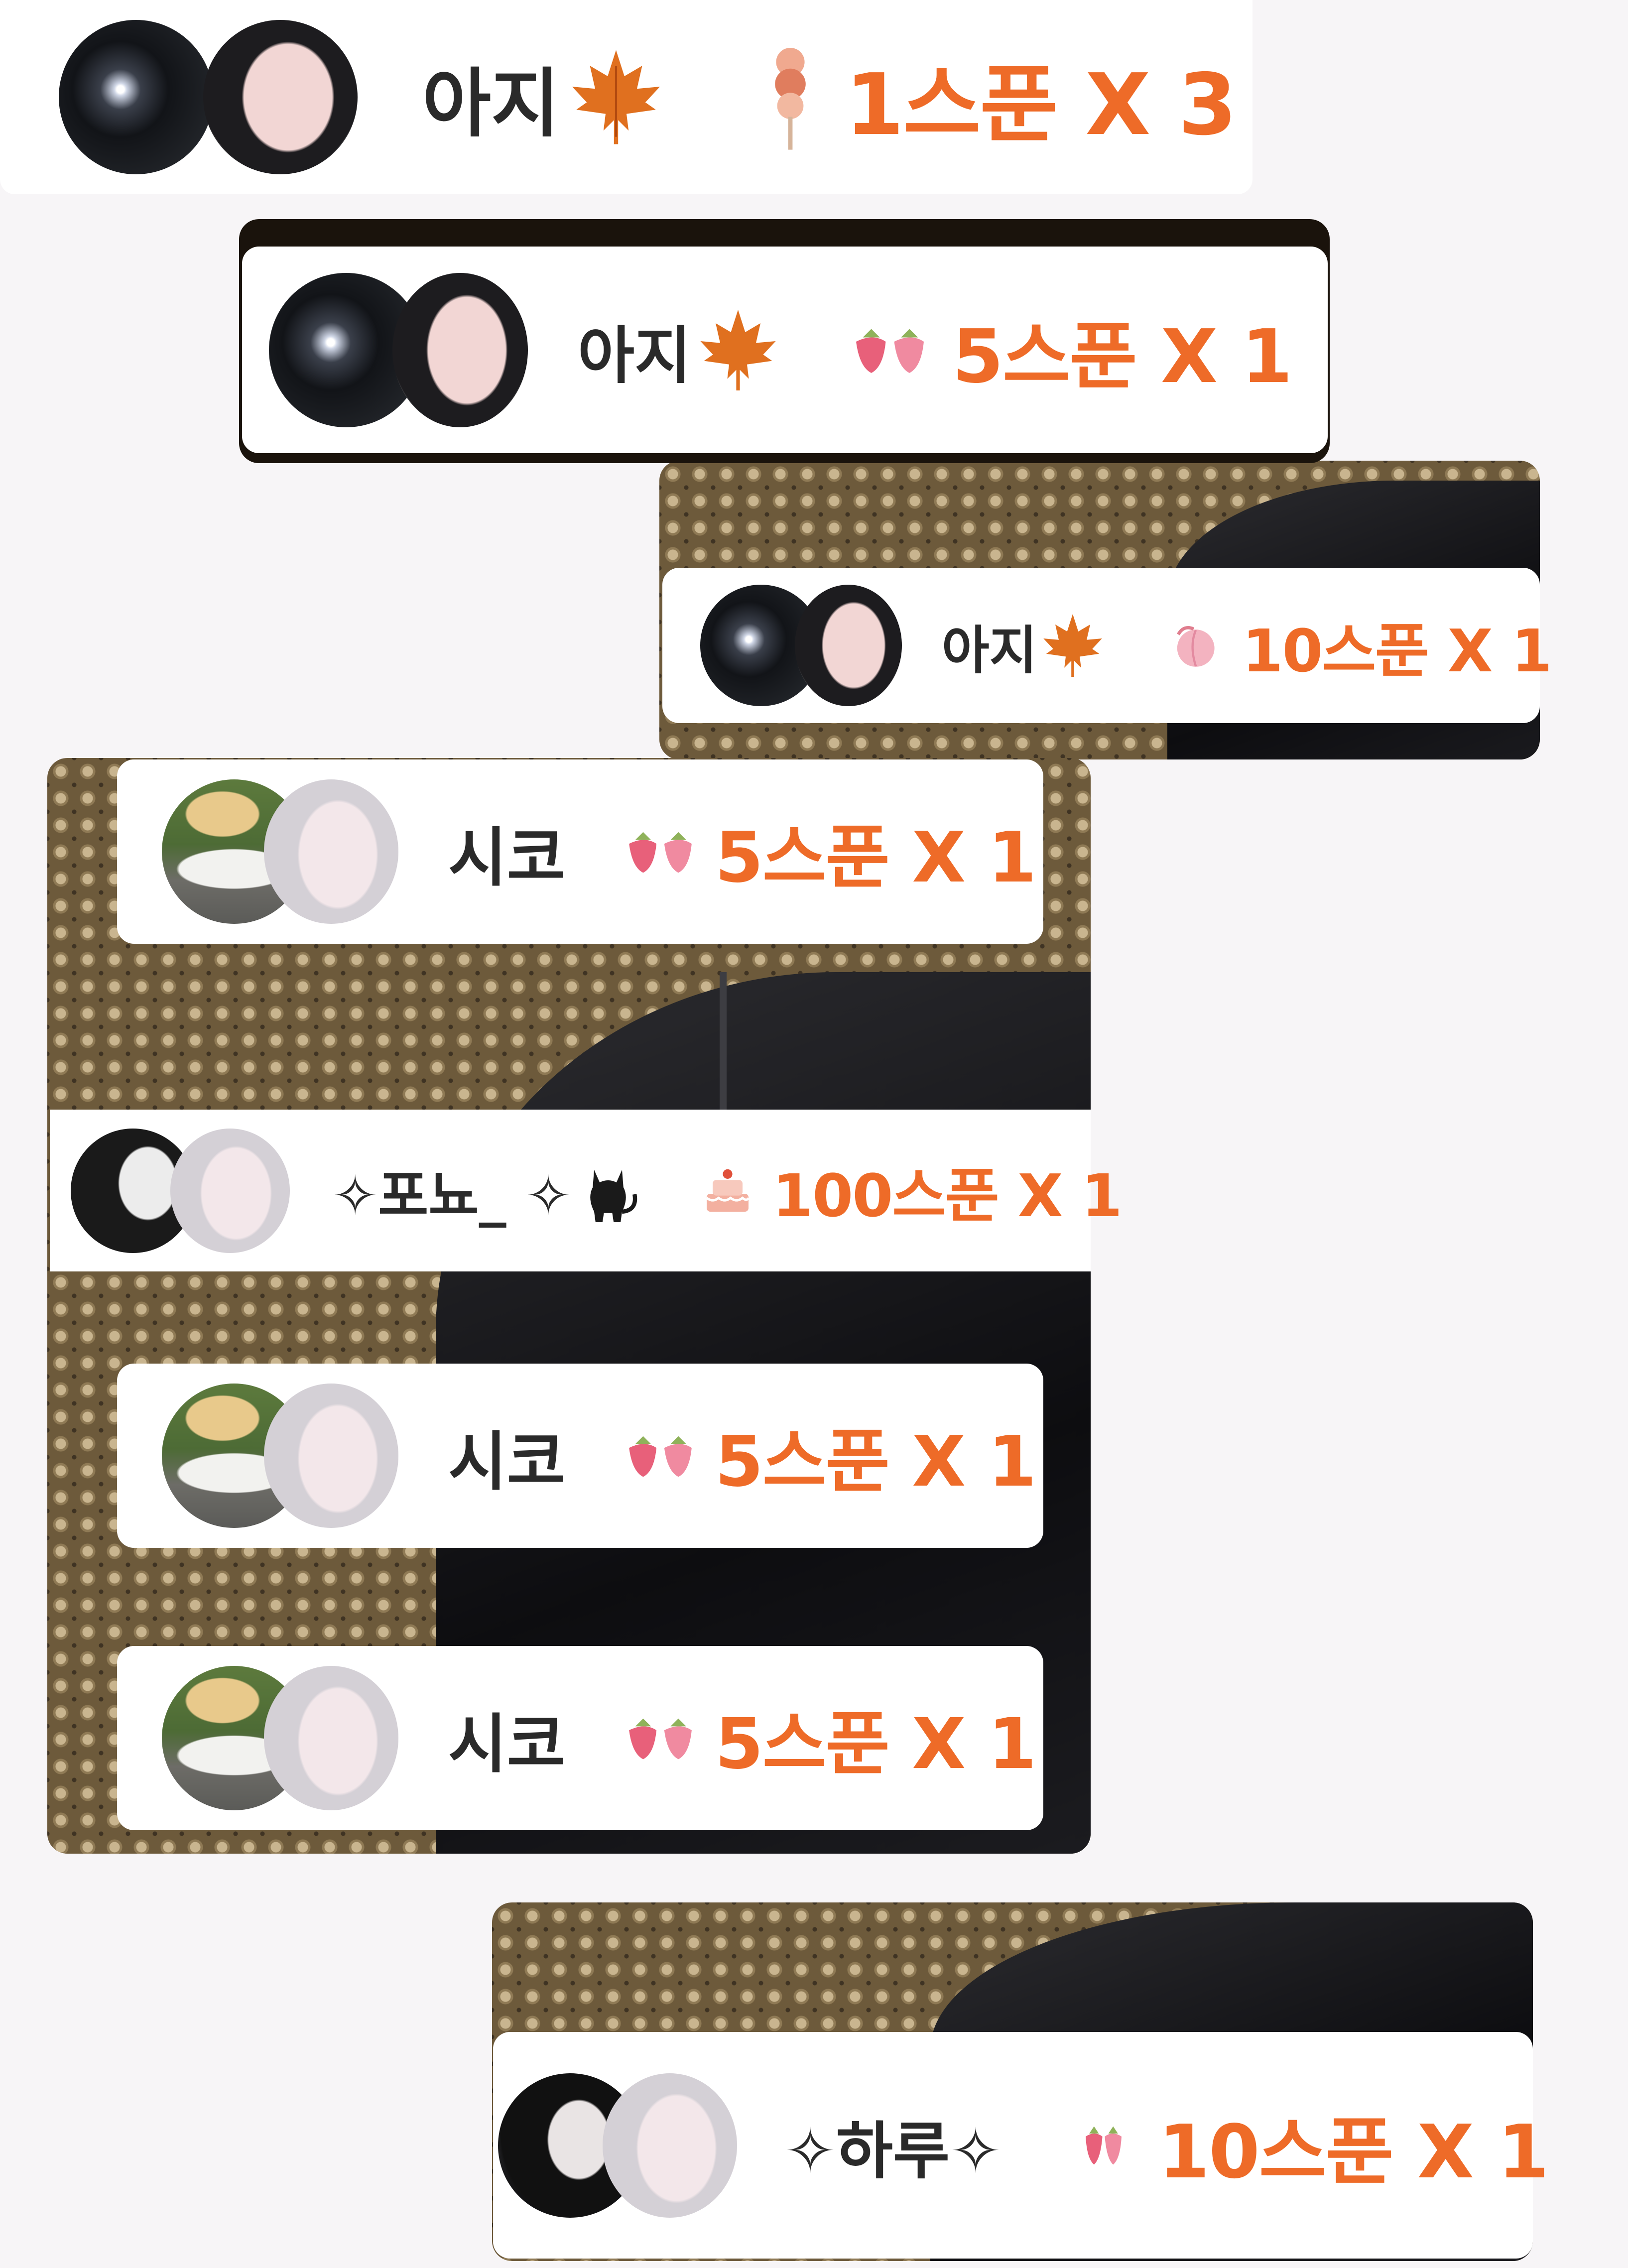 Image resolution: width=1628 pixels, height=2268 pixels. I want to click on gift-card: ✧포뇨_ ✧ 100스푼 X 1, so click(587, 1190).